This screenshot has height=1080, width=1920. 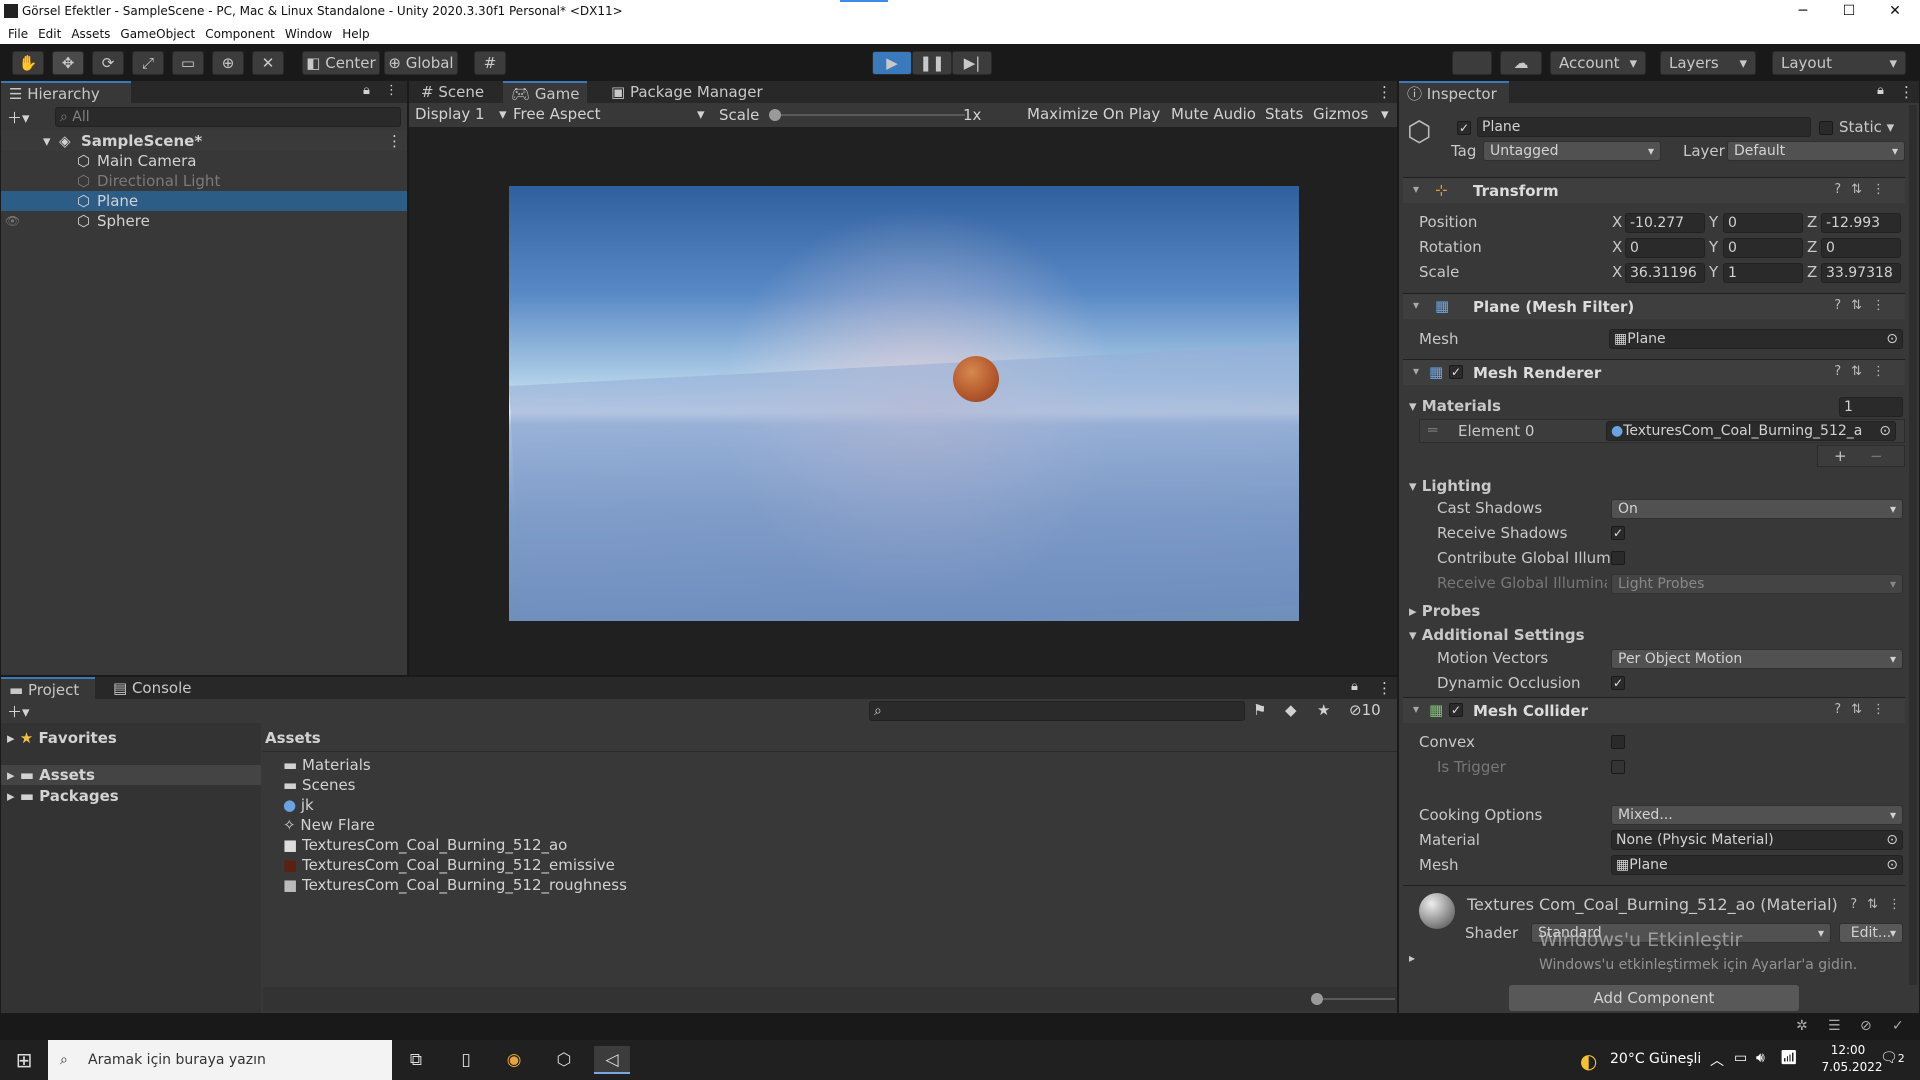 What do you see at coordinates (1521, 63) in the screenshot?
I see `cloud-icon: ☁` at bounding box center [1521, 63].